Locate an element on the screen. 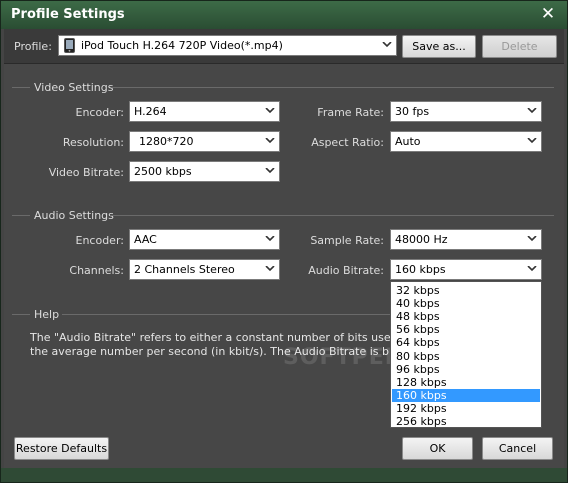  help-title: Help is located at coordinates (47, 314).